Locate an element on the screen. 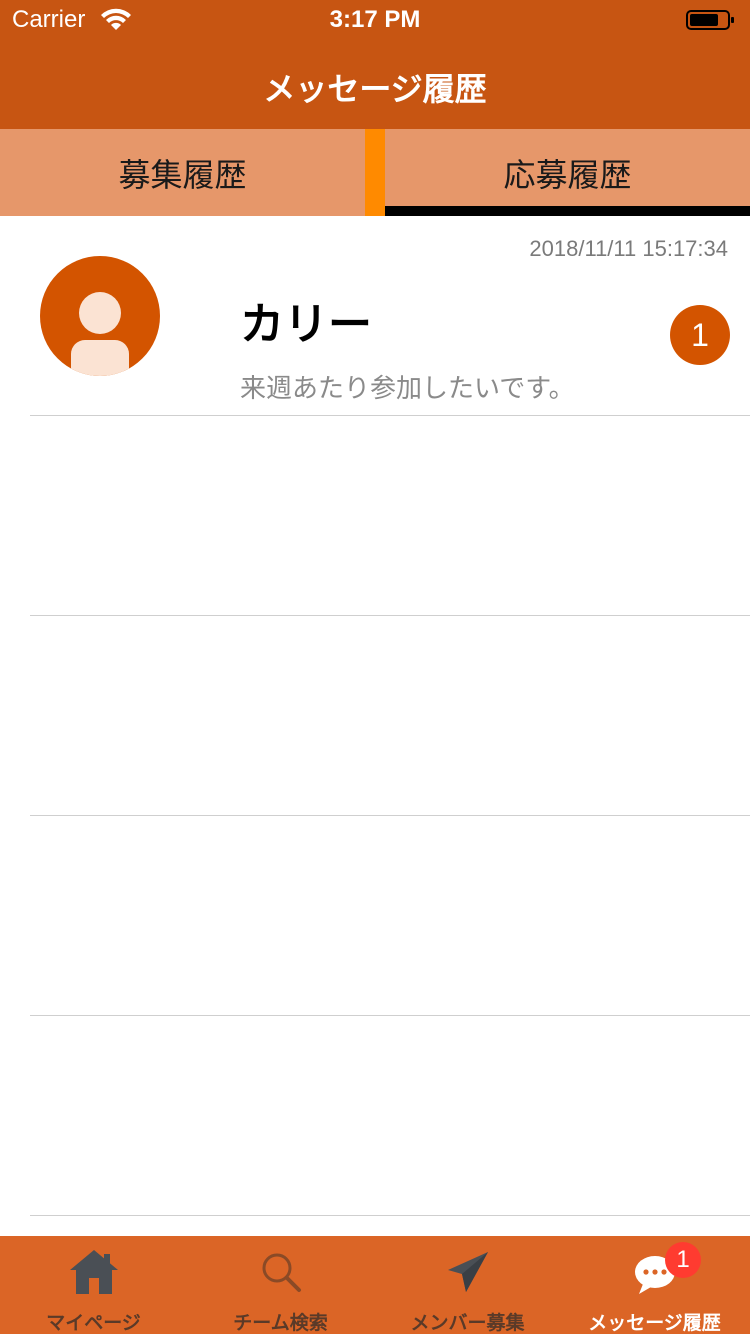  tabbar-item-message-history: メッセージ履歴 is located at coordinates (654, 1285).